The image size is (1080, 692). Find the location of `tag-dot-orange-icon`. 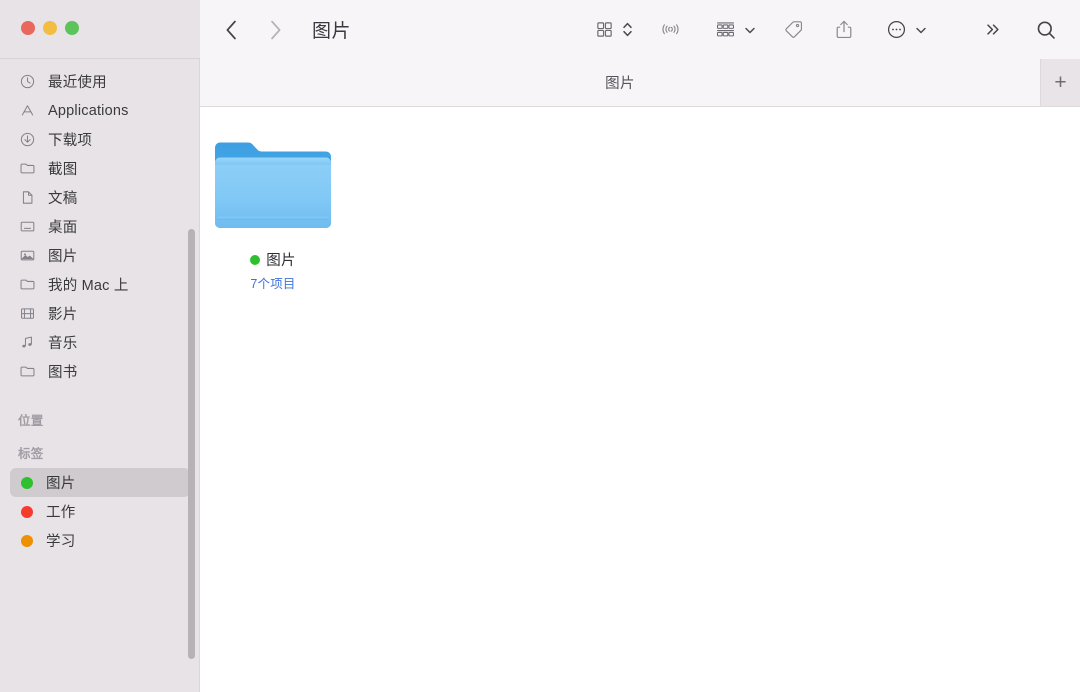

tag-dot-orange-icon is located at coordinates (27, 540).